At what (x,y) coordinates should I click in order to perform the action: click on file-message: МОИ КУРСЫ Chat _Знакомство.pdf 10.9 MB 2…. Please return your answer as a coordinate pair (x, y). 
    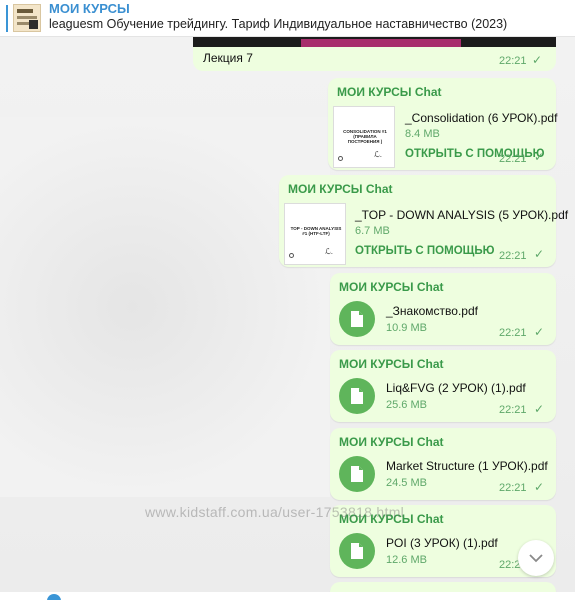
    Looking at the image, I should click on (443, 309).